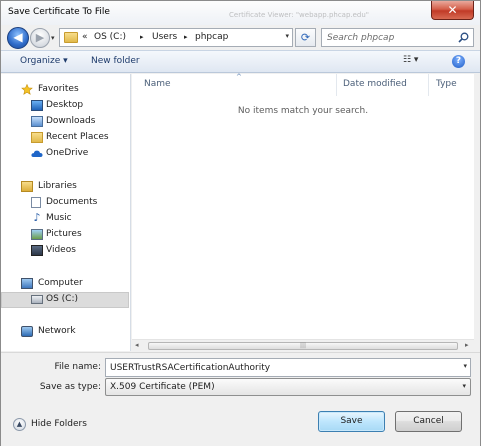  I want to click on refresh-icon: ⟳, so click(305, 37).